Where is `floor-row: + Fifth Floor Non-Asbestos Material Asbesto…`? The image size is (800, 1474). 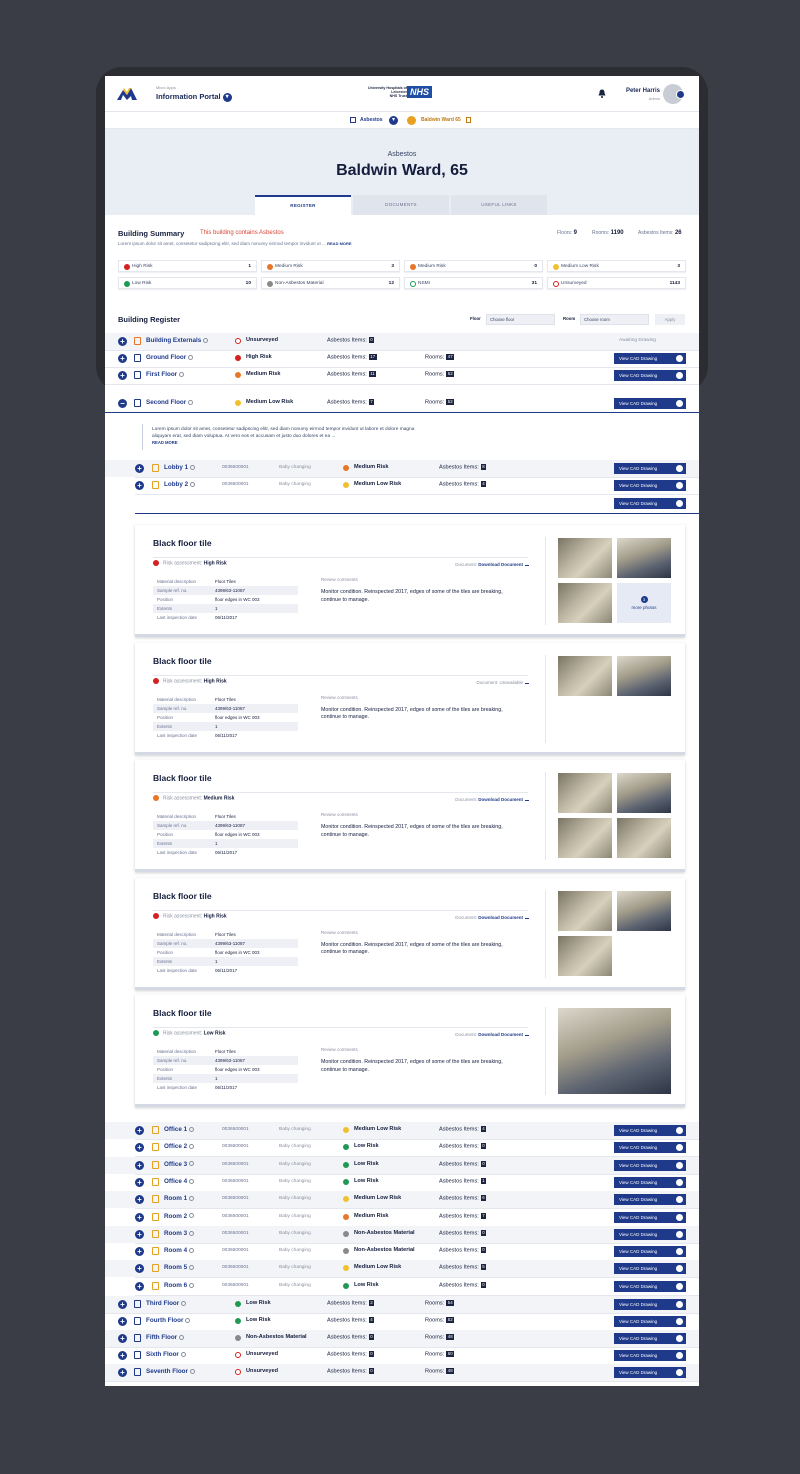 floor-row: + Fifth Floor Non-Asbestos Material Asbesto… is located at coordinates (402, 1338).